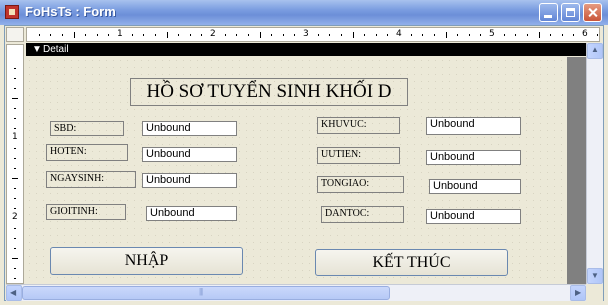 The image size is (608, 305). Describe the element at coordinates (15, 164) in the screenshot. I see `vertical-ruler: 12` at that location.